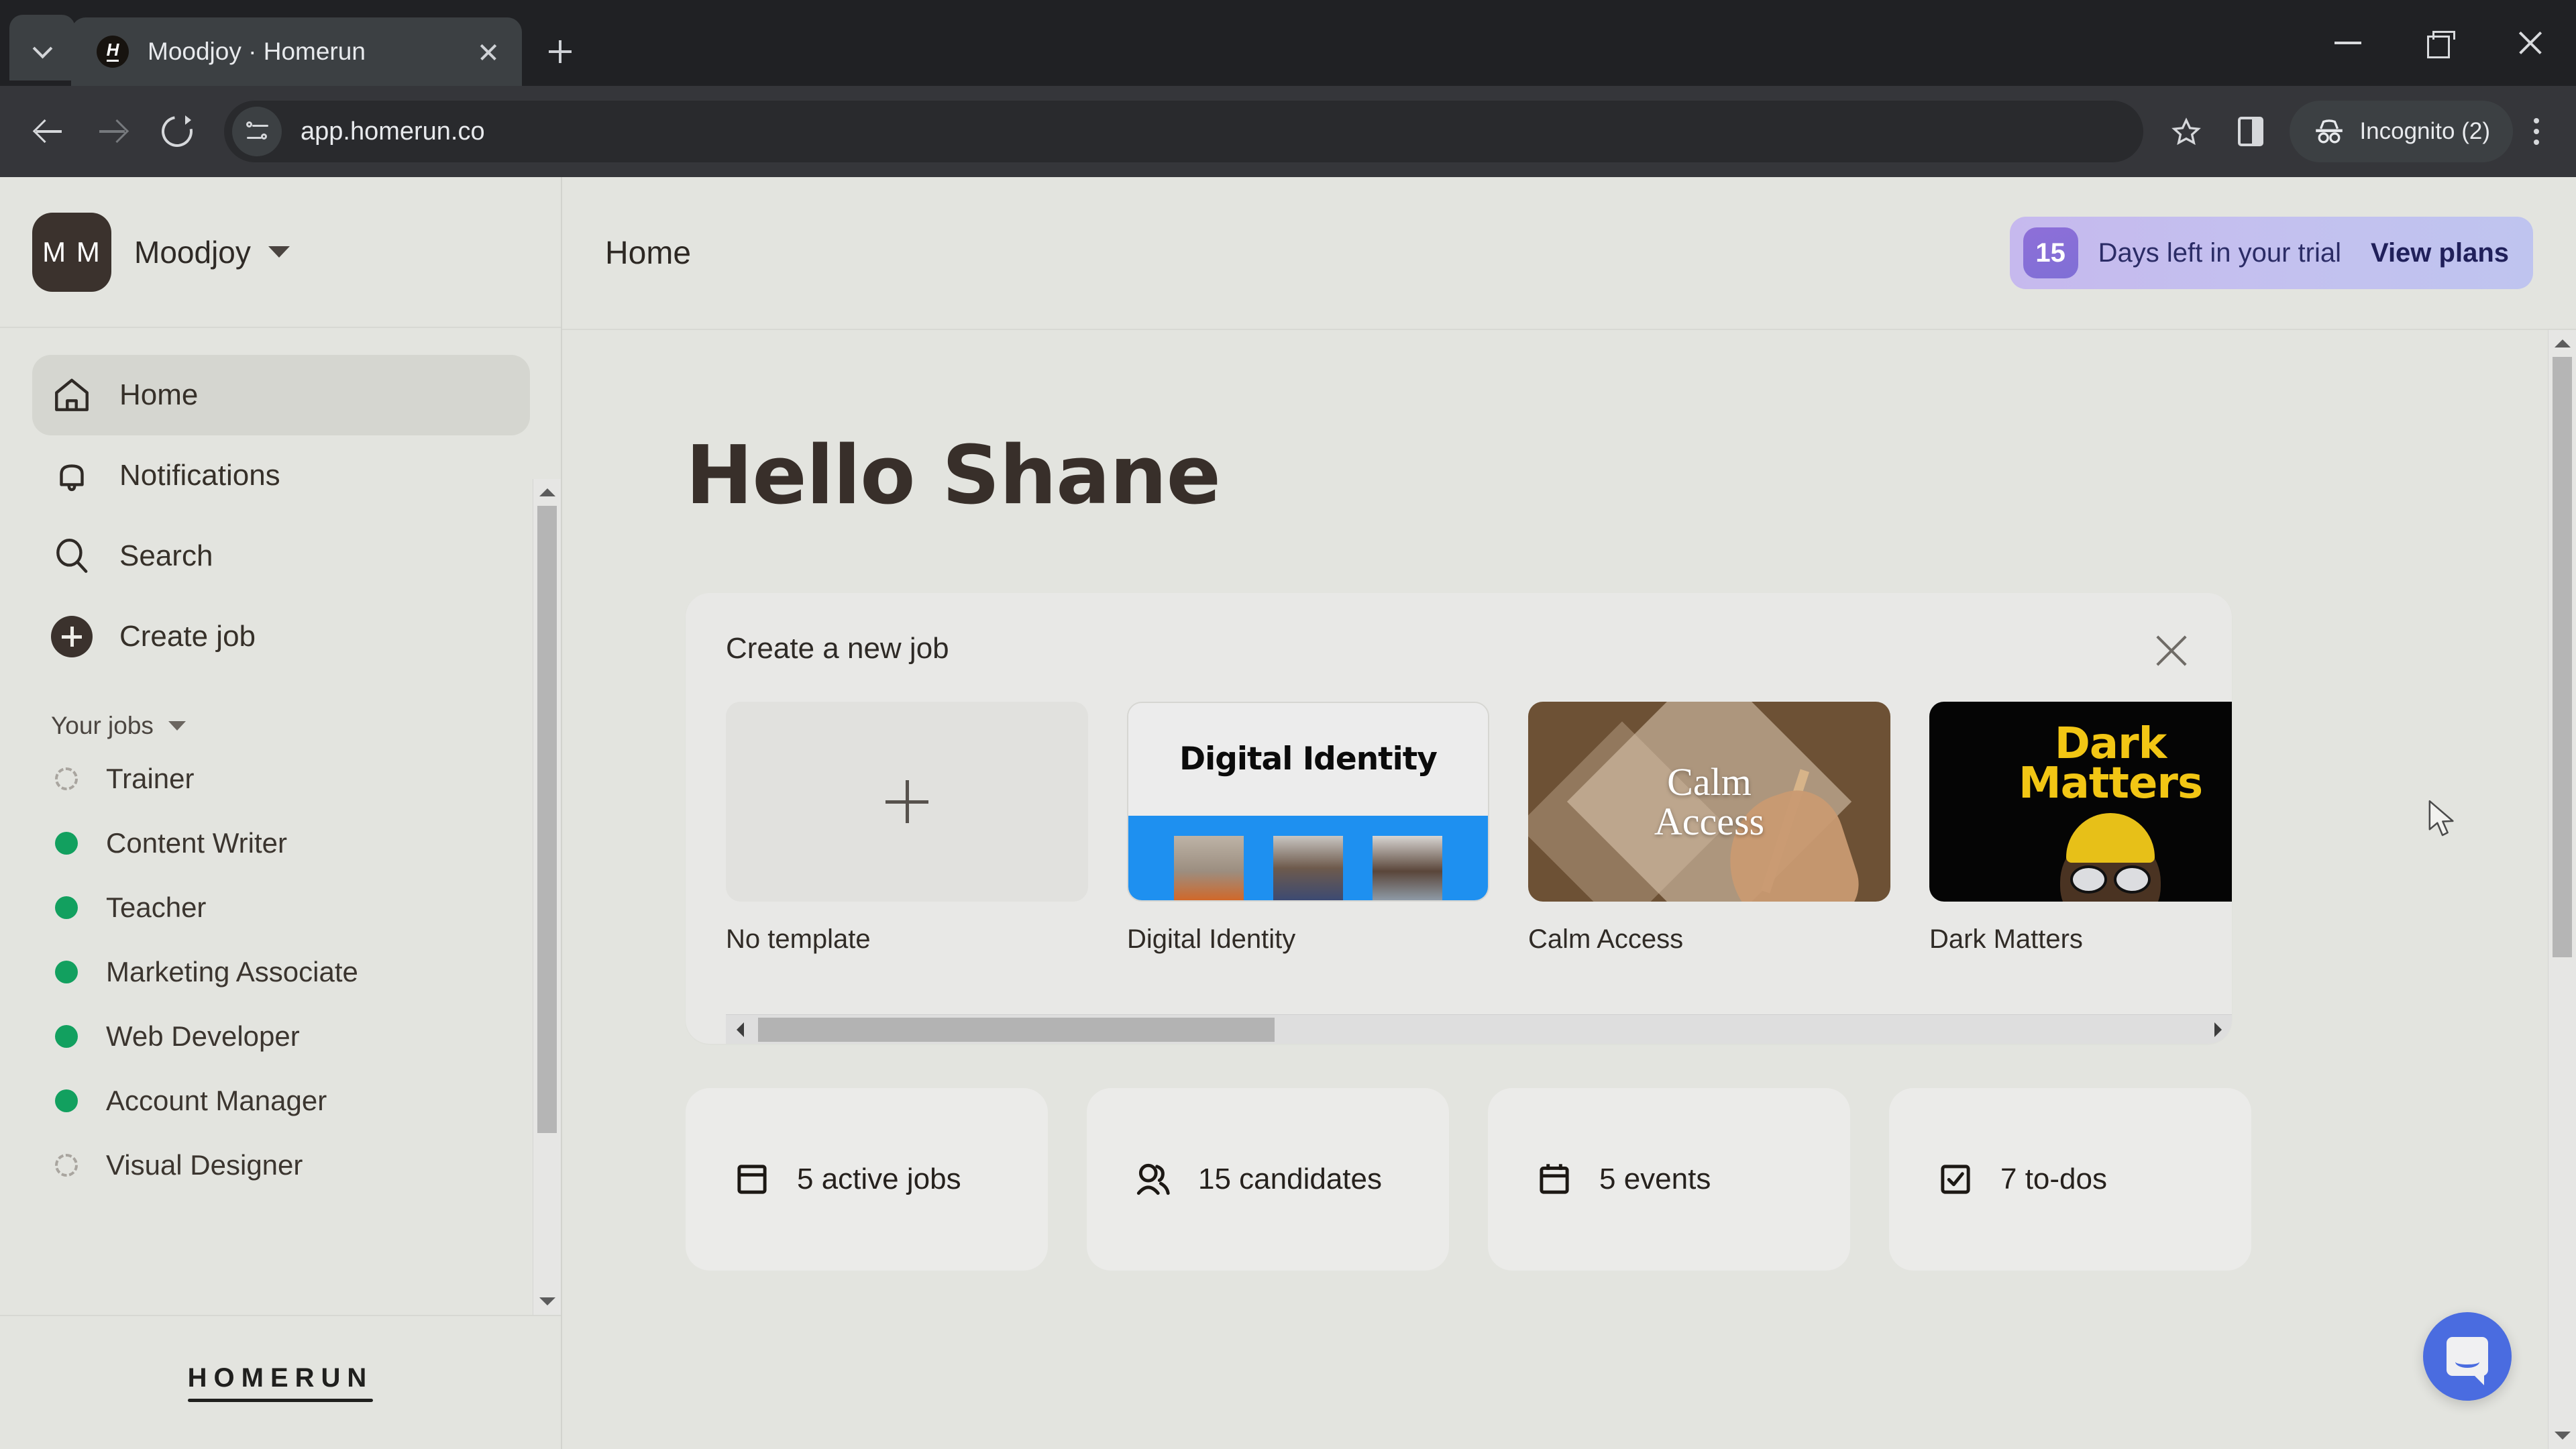  Describe the element at coordinates (1606, 939) in the screenshot. I see `template-name: Calm Access` at that location.